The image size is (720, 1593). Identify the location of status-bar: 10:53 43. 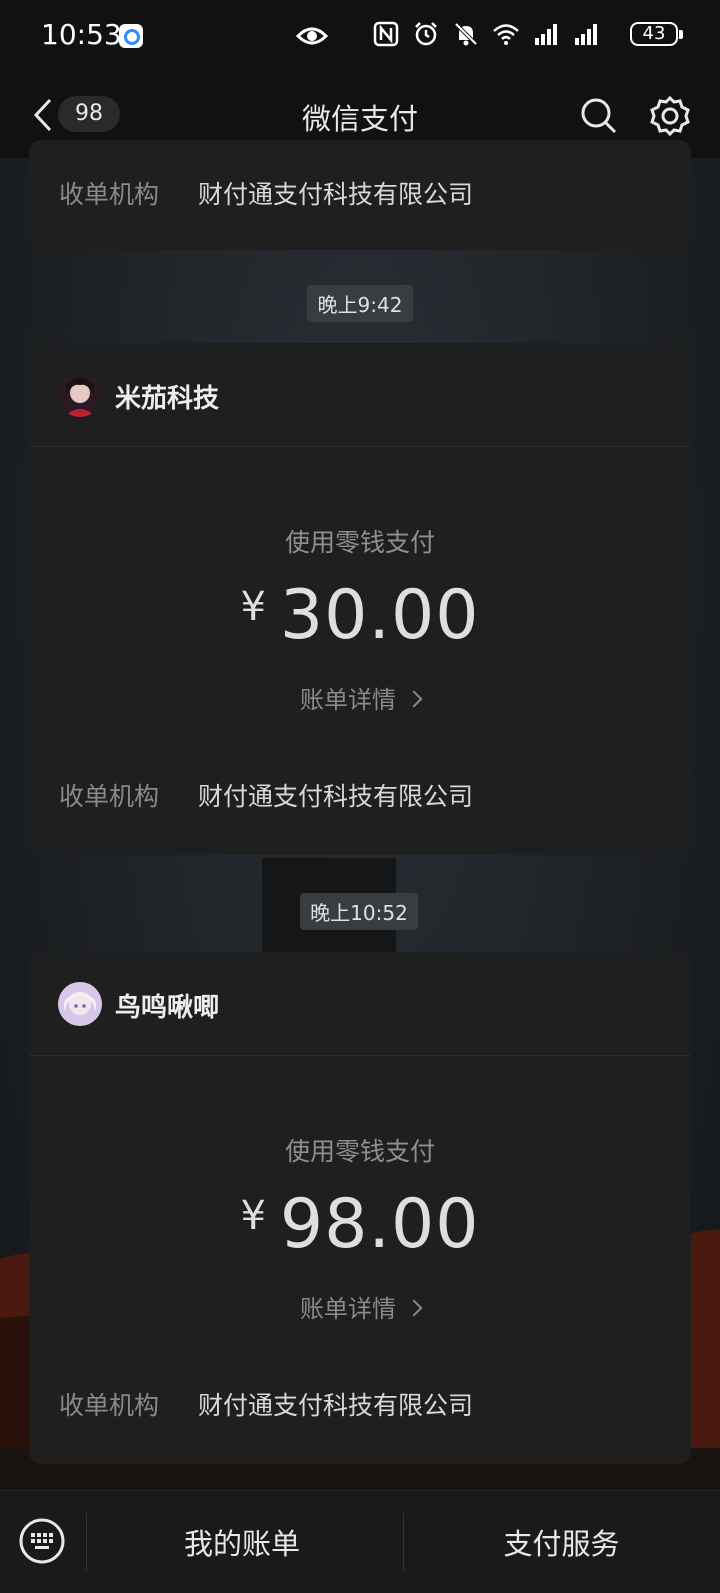
(360, 36).